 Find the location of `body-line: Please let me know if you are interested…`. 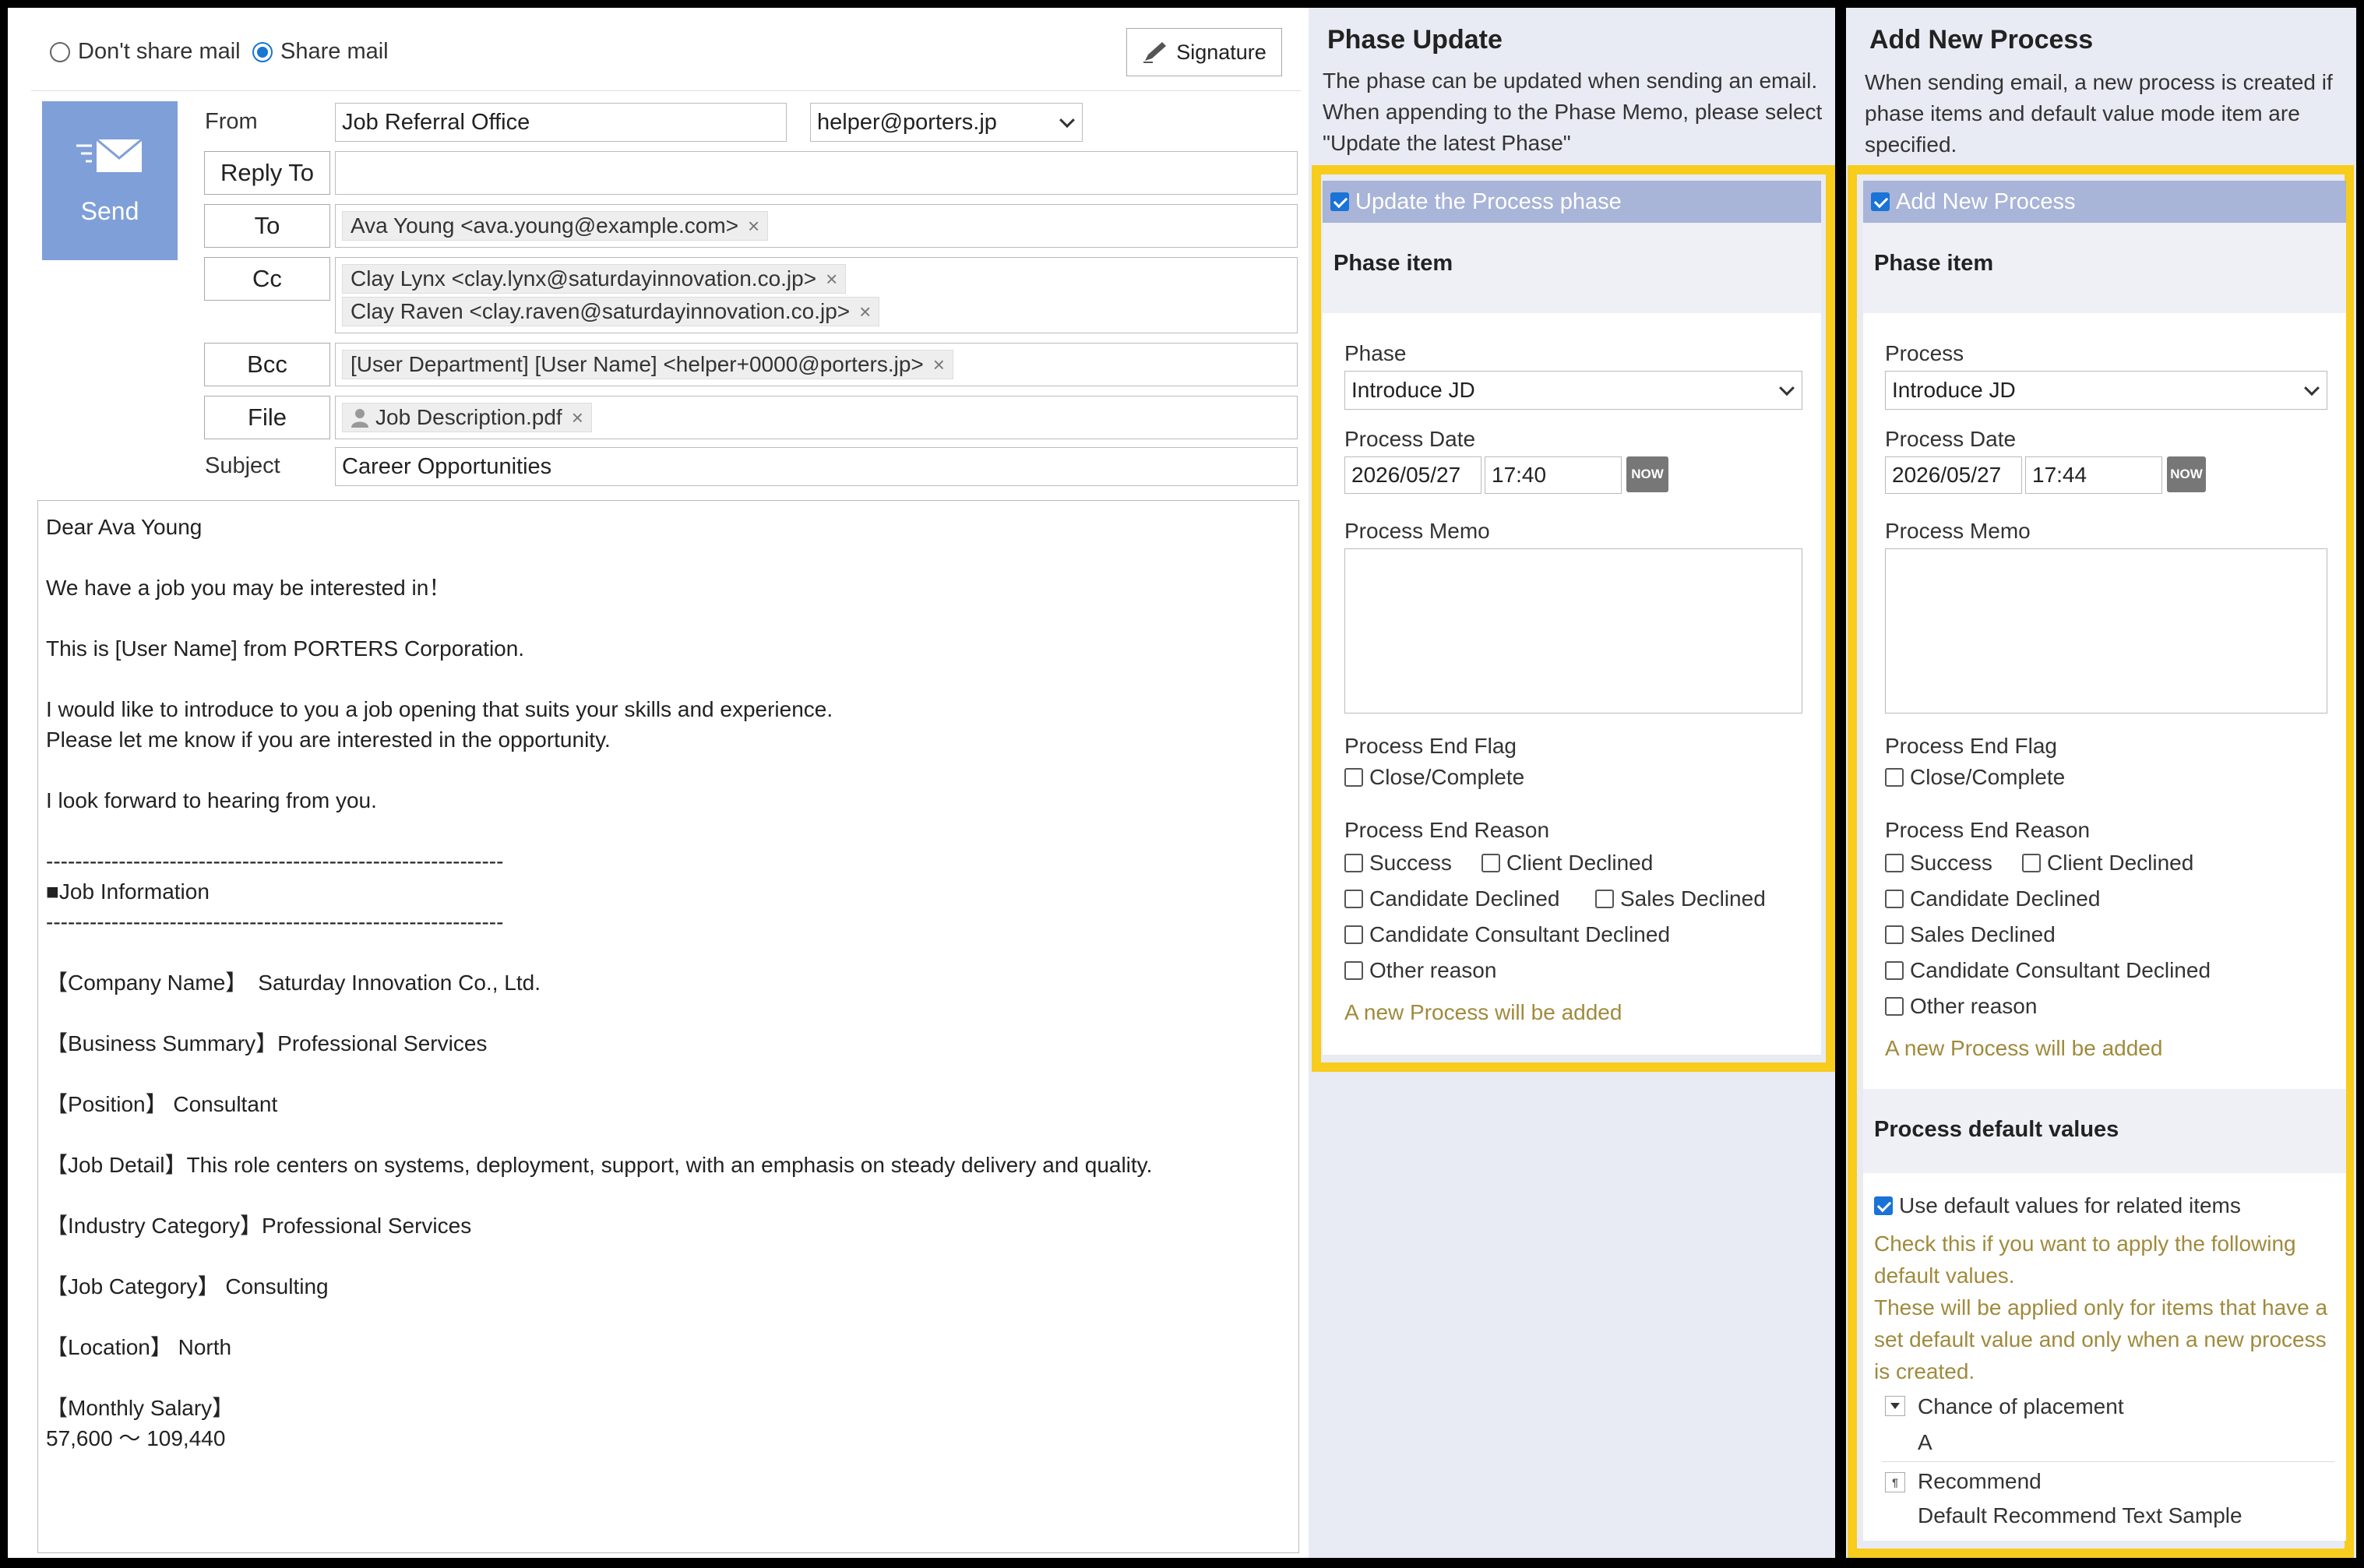

body-line: Please let me know if you are interested… is located at coordinates (328, 740).